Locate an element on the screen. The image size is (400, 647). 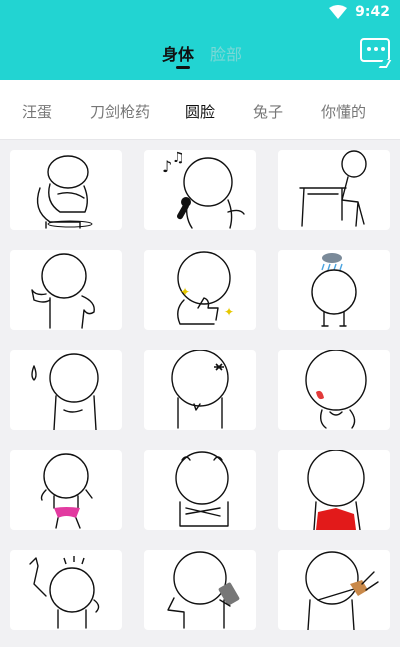
sticker-thumbs-up-sparkles: ✦ ✦ is located at coordinates (200, 290).